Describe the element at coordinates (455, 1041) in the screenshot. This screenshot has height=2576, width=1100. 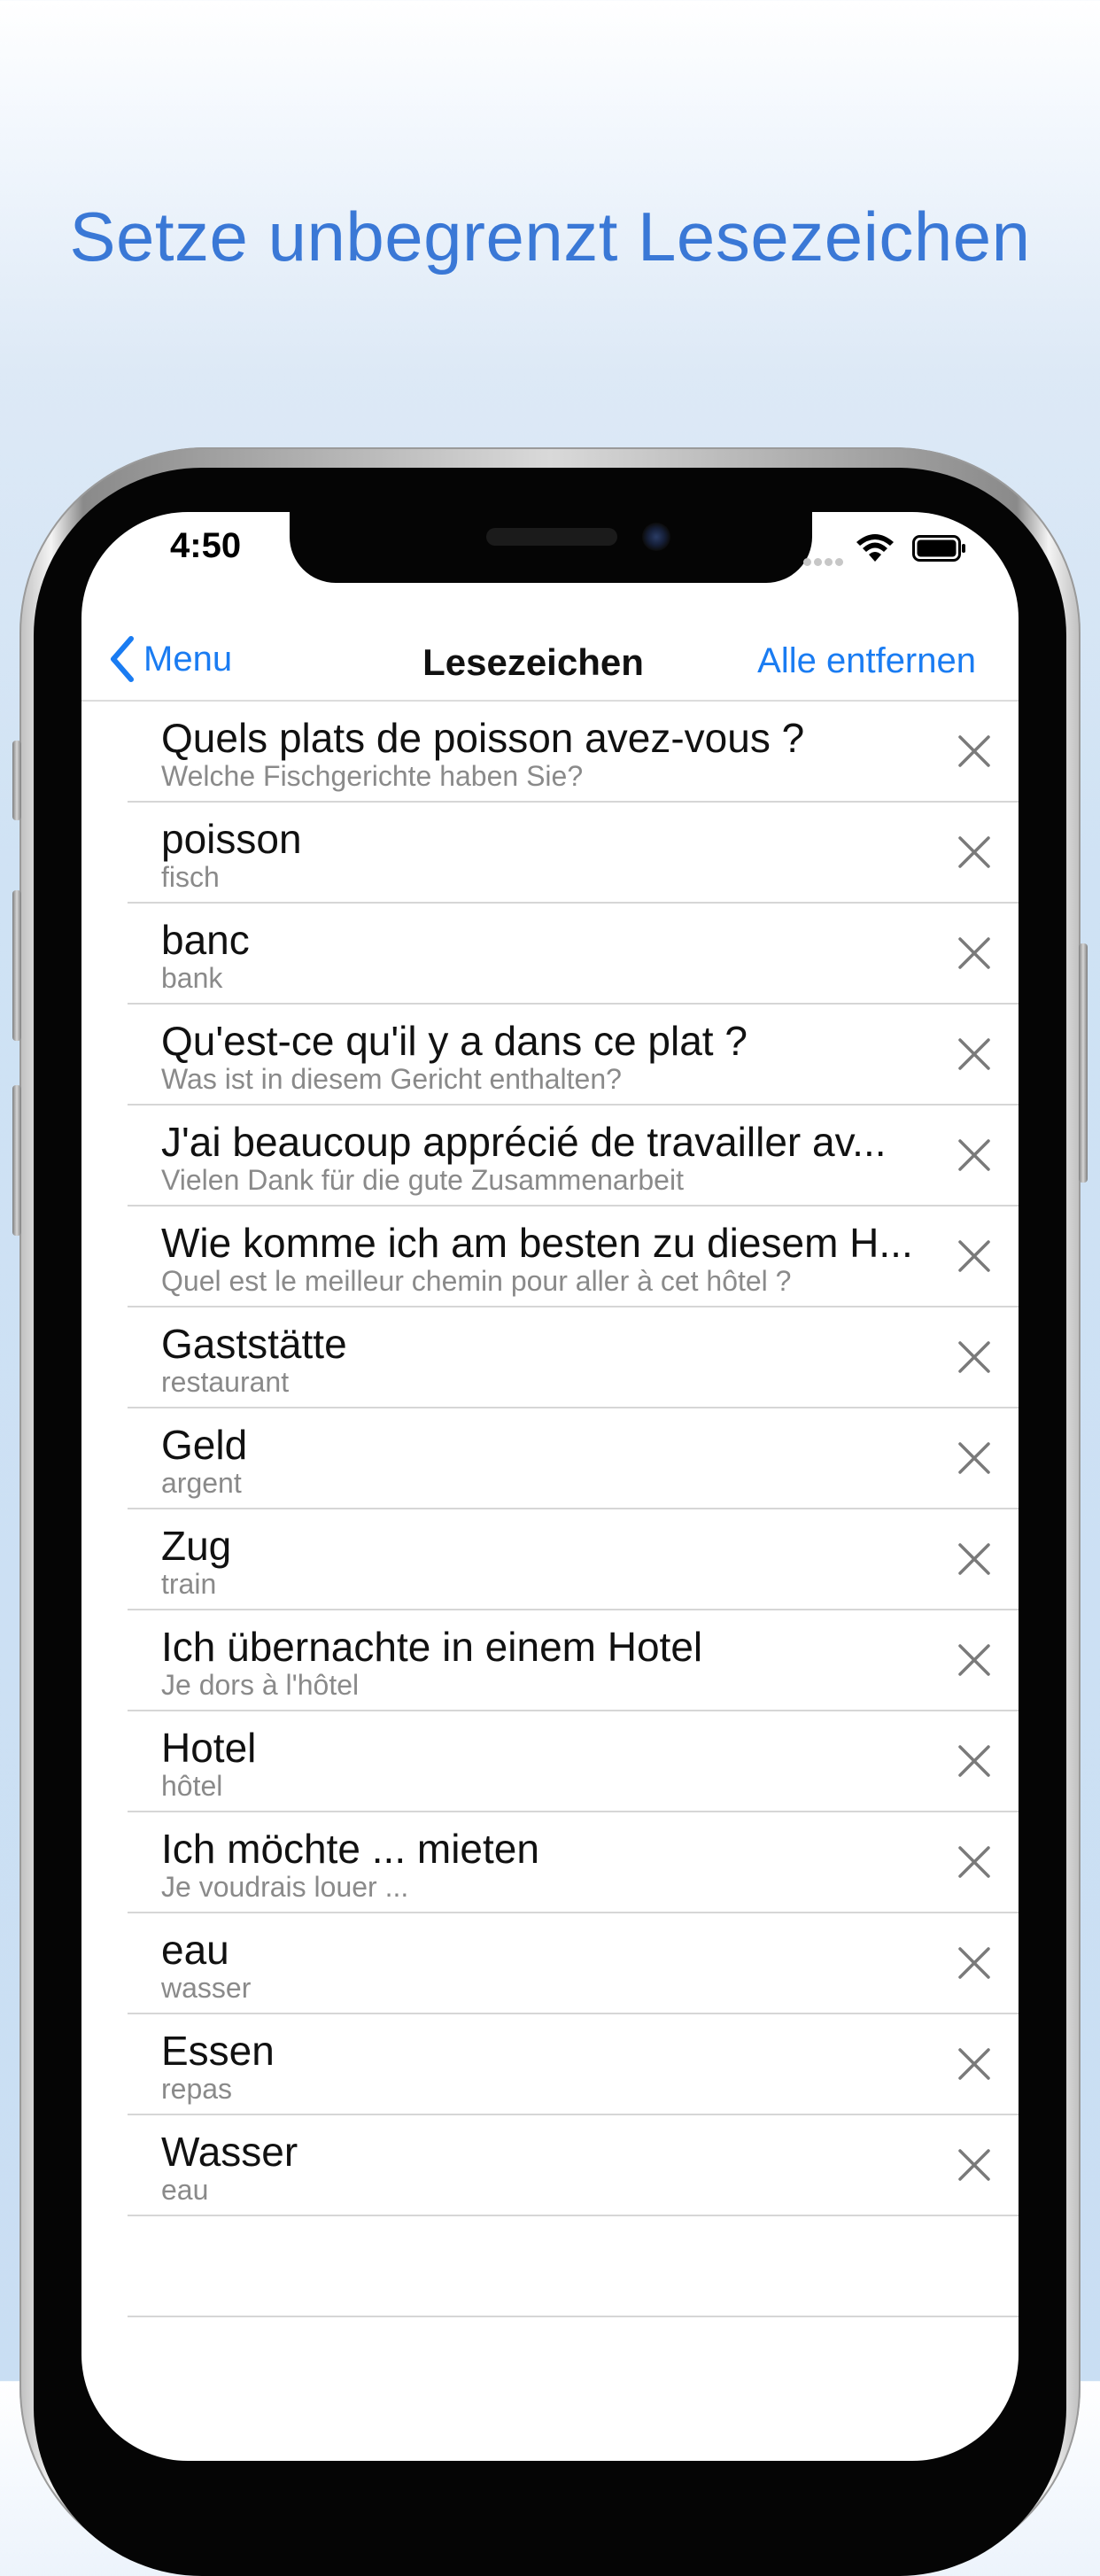
I see `bookmark-phrase: Qu'est-ce qu'il y a dans ce plat ?` at that location.